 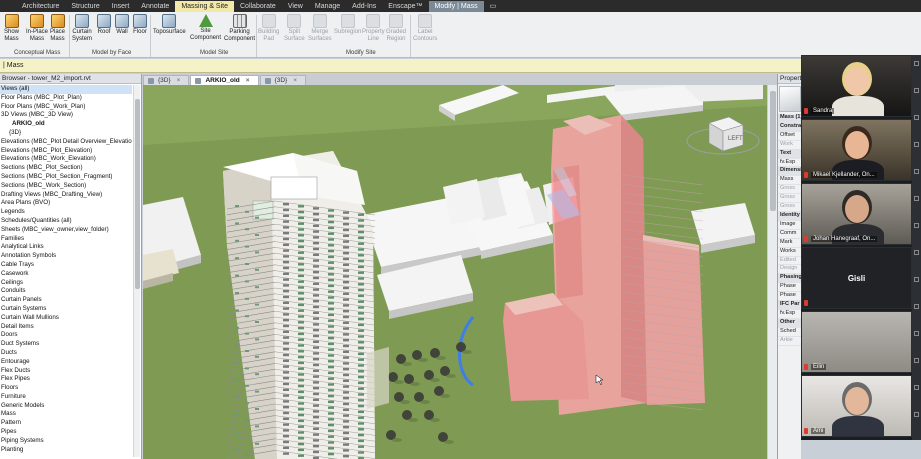 I want to click on ribbon-tab-structure: Structure, so click(x=85, y=6).